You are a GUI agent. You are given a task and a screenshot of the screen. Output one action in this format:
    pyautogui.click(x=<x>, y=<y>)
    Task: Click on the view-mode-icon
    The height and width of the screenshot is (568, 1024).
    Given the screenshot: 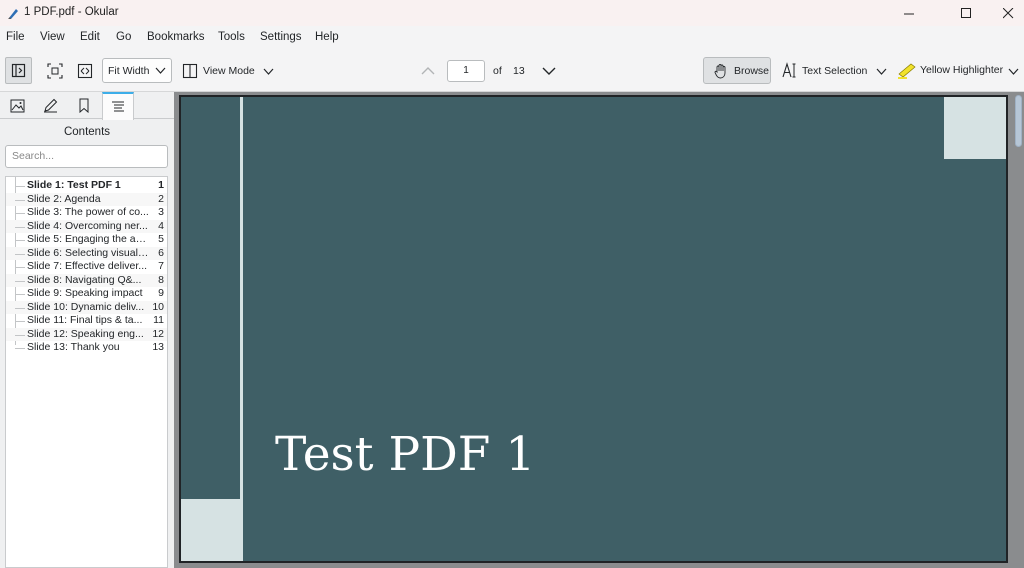 What is the action you would take?
    pyautogui.click(x=190, y=71)
    